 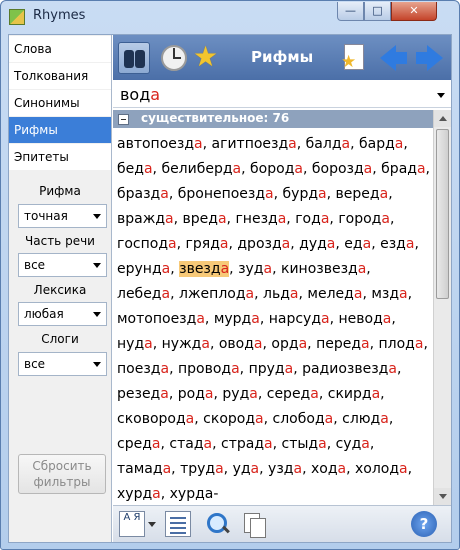 What do you see at coordinates (239, 394) in the screenshot?
I see `rhyme-word: руда` at bounding box center [239, 394].